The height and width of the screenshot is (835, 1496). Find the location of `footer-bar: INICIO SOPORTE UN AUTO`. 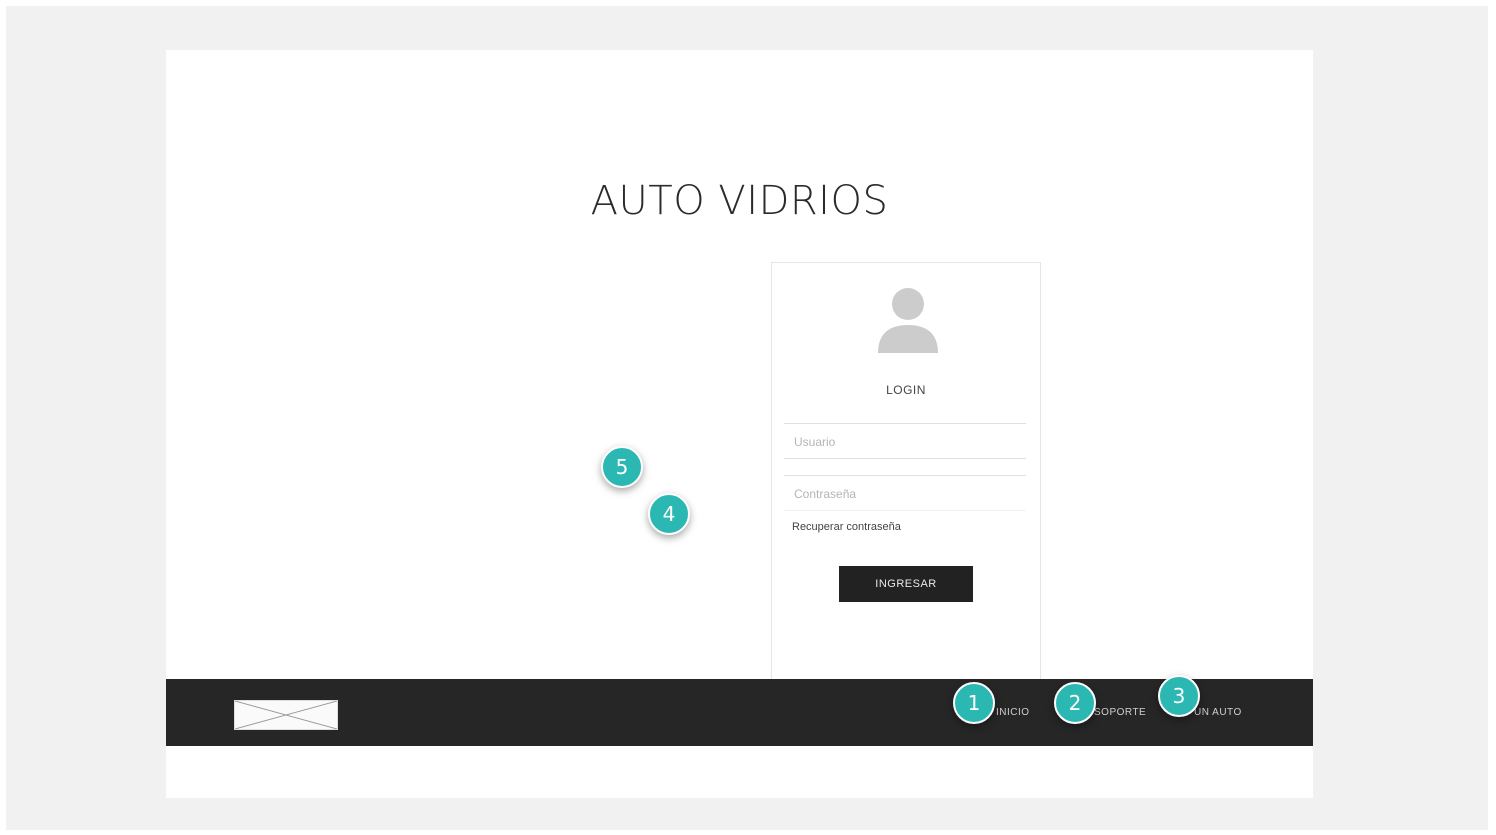

footer-bar: INICIO SOPORTE UN AUTO is located at coordinates (739, 712).